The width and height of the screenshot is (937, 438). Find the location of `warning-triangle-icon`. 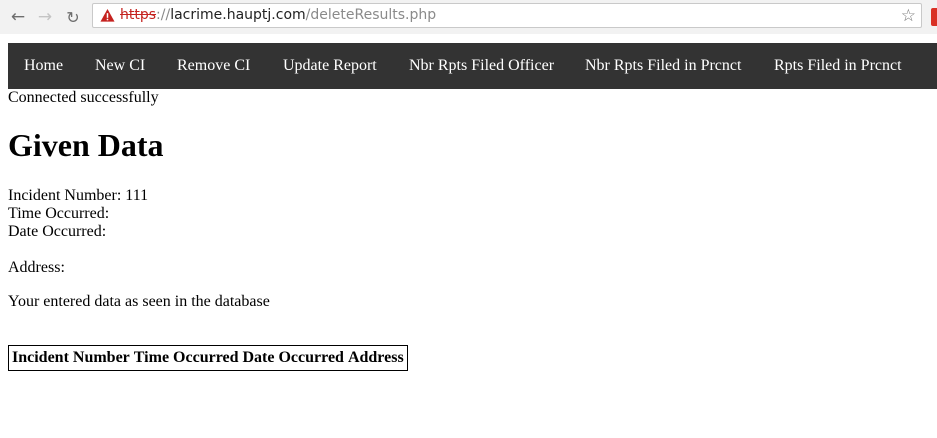

warning-triangle-icon is located at coordinates (107, 15).